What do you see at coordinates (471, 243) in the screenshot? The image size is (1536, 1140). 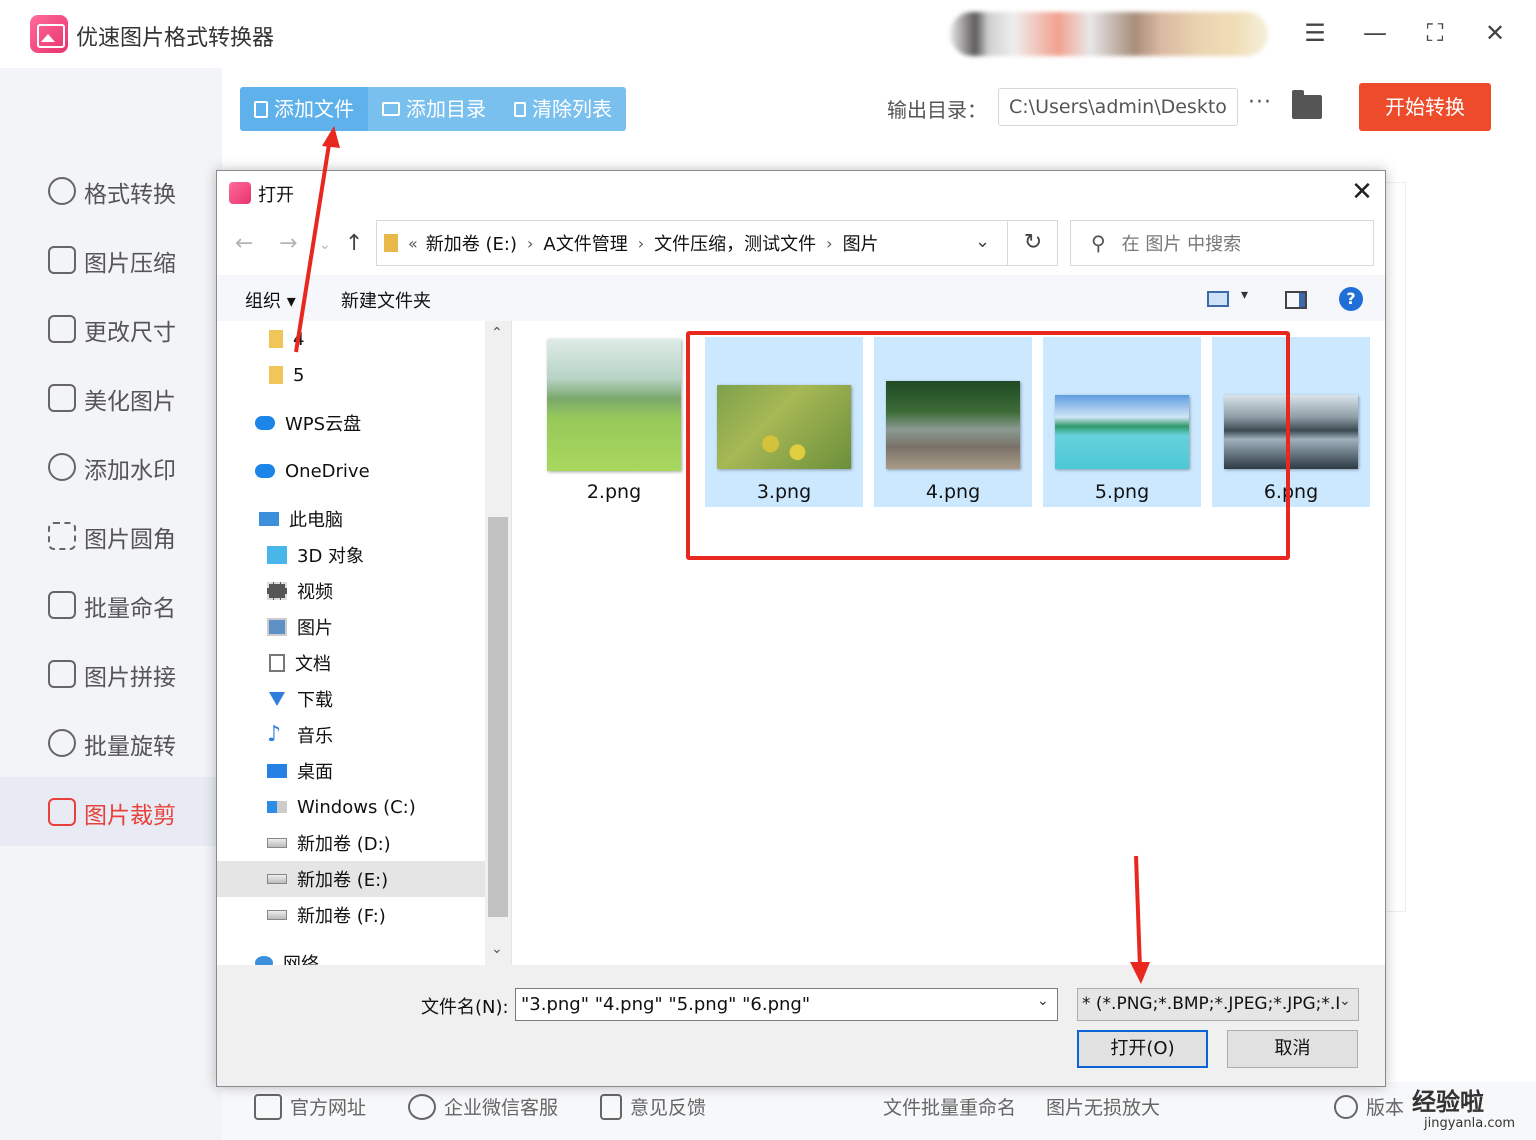 I see `breadcrumb-item: 新加卷 (E:)` at bounding box center [471, 243].